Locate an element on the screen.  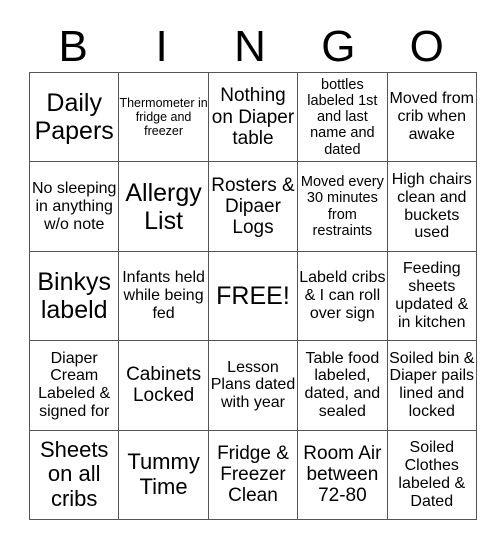
bingo-cell: Binkys labeld is located at coordinates (74, 296).